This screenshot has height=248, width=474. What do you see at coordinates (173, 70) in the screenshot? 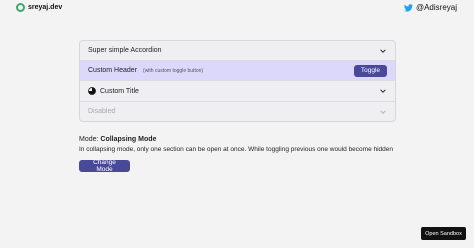
I see `accordion-item-subtitle: (with custom toggle button)` at bounding box center [173, 70].